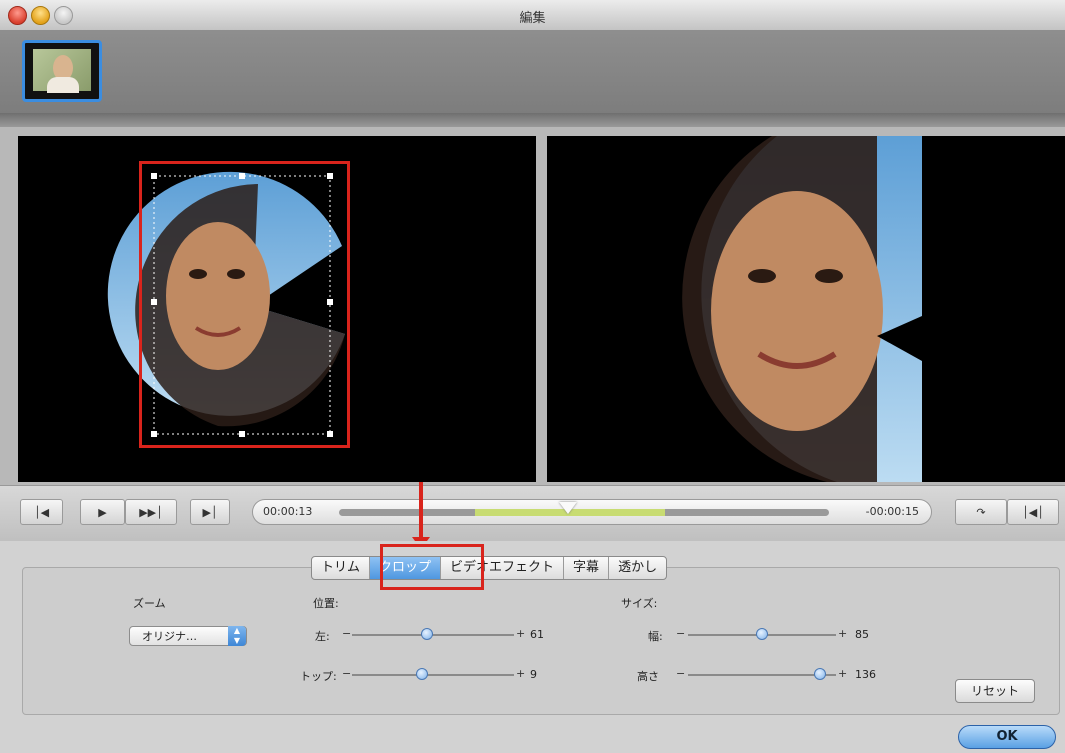  I want to click on strip-divider, so click(532, 120).